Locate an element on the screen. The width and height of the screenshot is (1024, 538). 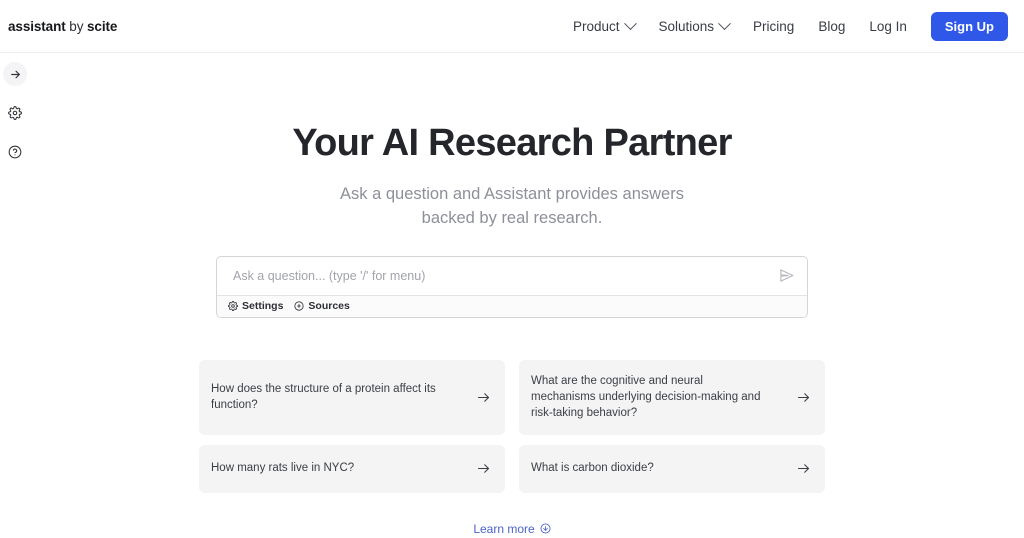
nav-item-pricing: Pricing is located at coordinates (773, 26).